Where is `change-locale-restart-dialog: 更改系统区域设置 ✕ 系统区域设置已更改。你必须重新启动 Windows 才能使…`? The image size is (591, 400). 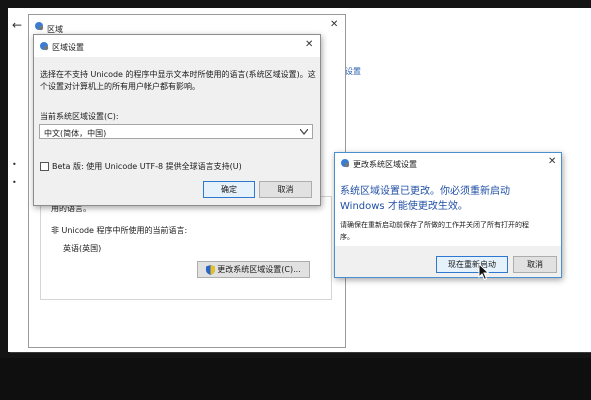 change-locale-restart-dialog: 更改系统区域设置 ✕ 系统区域设置已更改。你必须重新启动 Windows 才能使… is located at coordinates (448, 215).